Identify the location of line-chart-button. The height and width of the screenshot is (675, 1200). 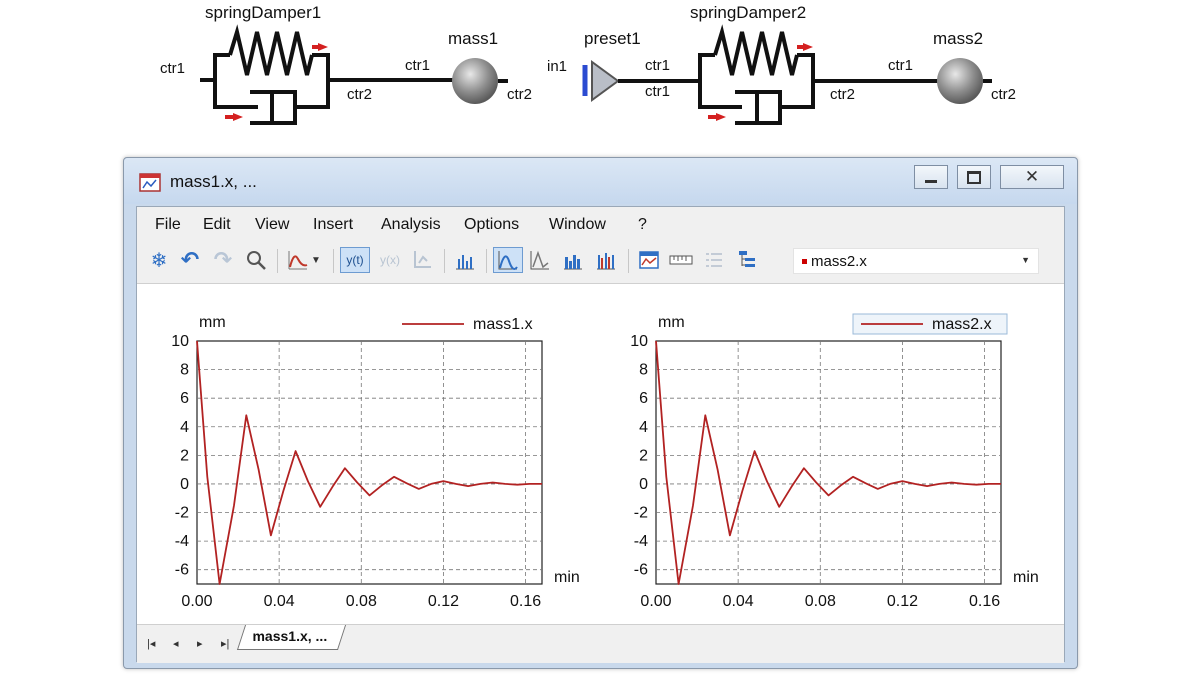
(508, 260).